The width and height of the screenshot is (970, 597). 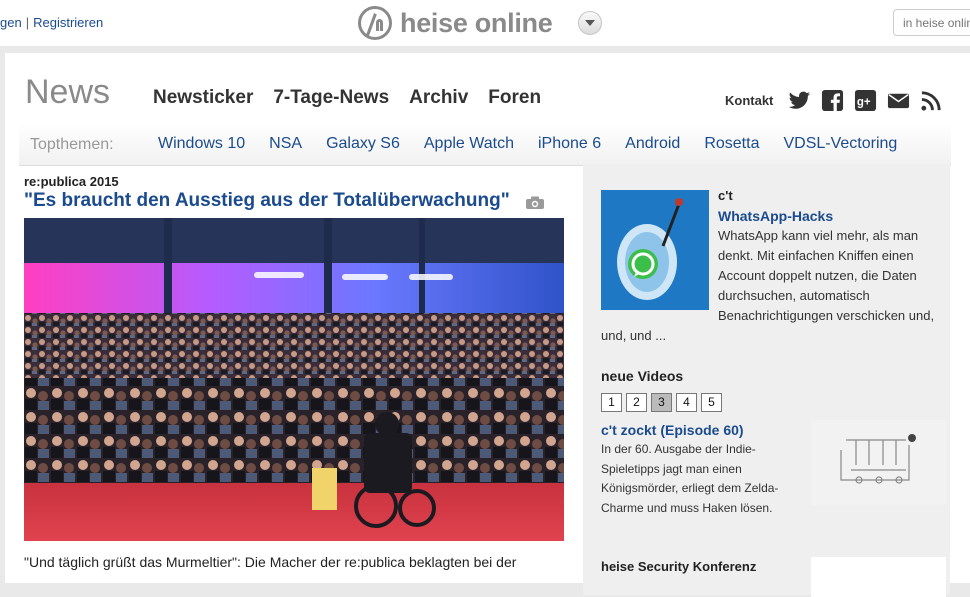 What do you see at coordinates (203, 98) in the screenshot?
I see `nav-newsticker: Newsticker` at bounding box center [203, 98].